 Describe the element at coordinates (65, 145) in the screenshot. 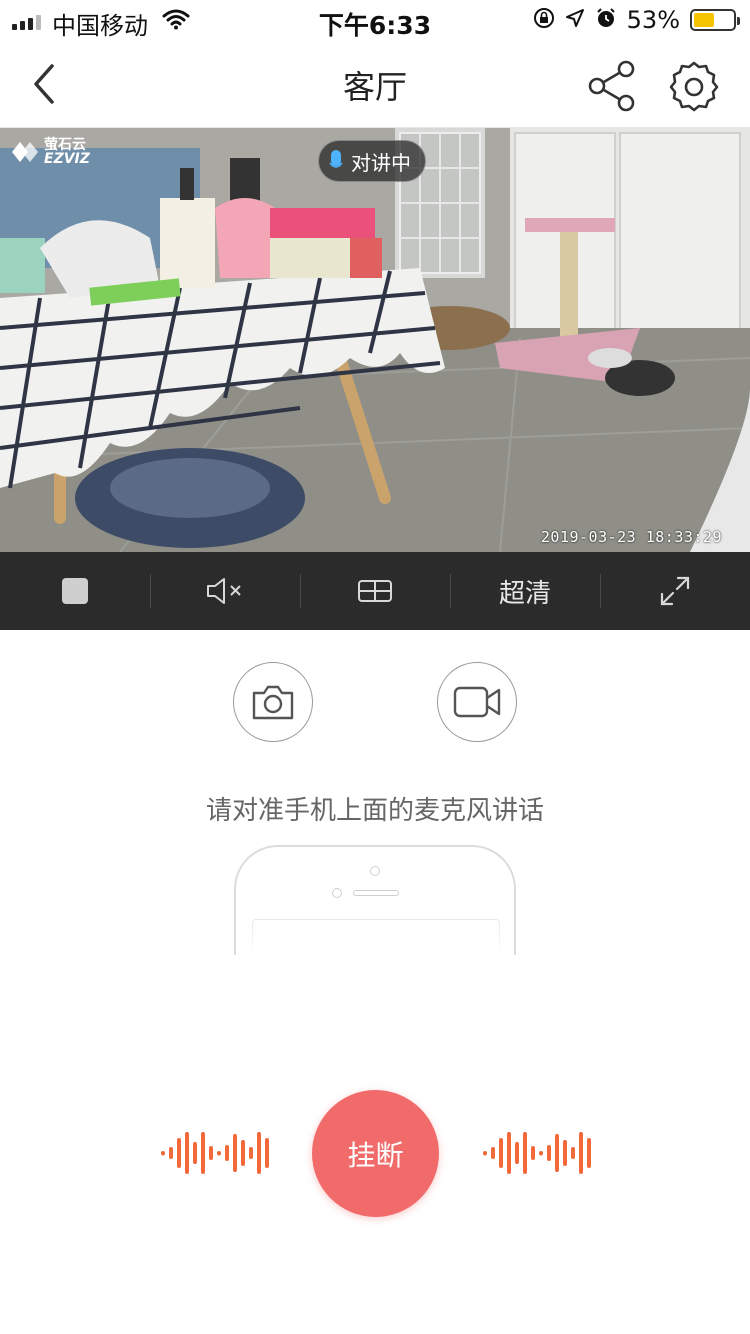

I see `ezviz-brand-cn: 萤石云` at that location.